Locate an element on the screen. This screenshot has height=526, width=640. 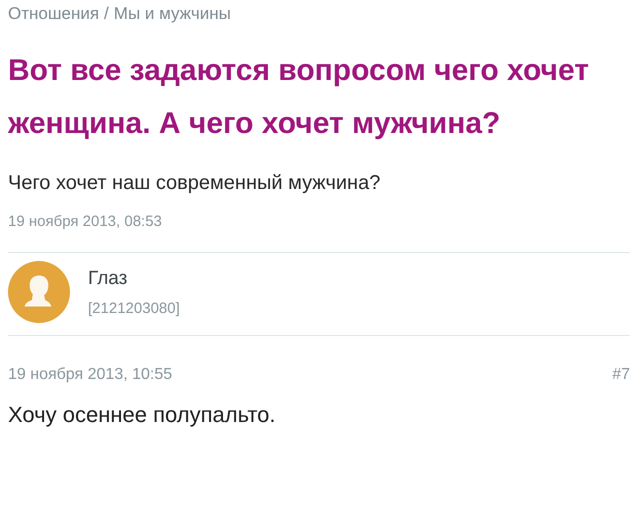
avatar-icon is located at coordinates (39, 292).